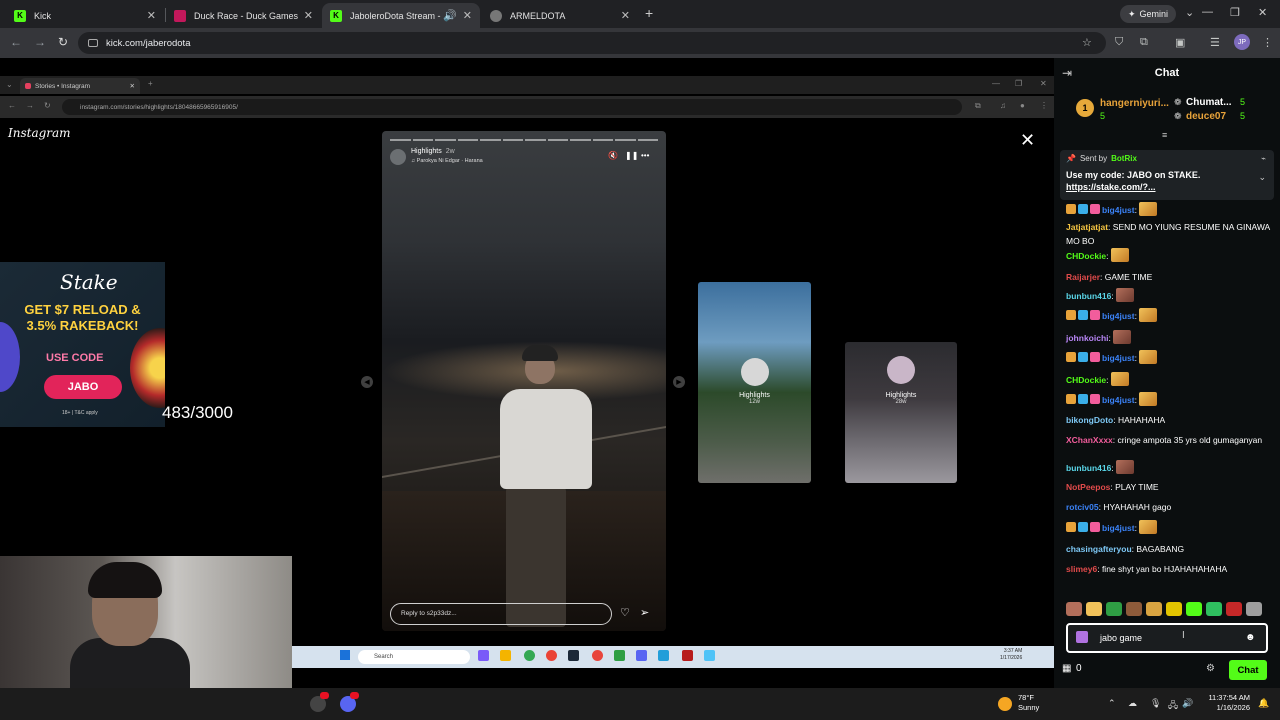 Image resolution: width=1280 pixels, height=720 pixels. I want to click on sent-by-label: Sent by, so click(1093, 158).